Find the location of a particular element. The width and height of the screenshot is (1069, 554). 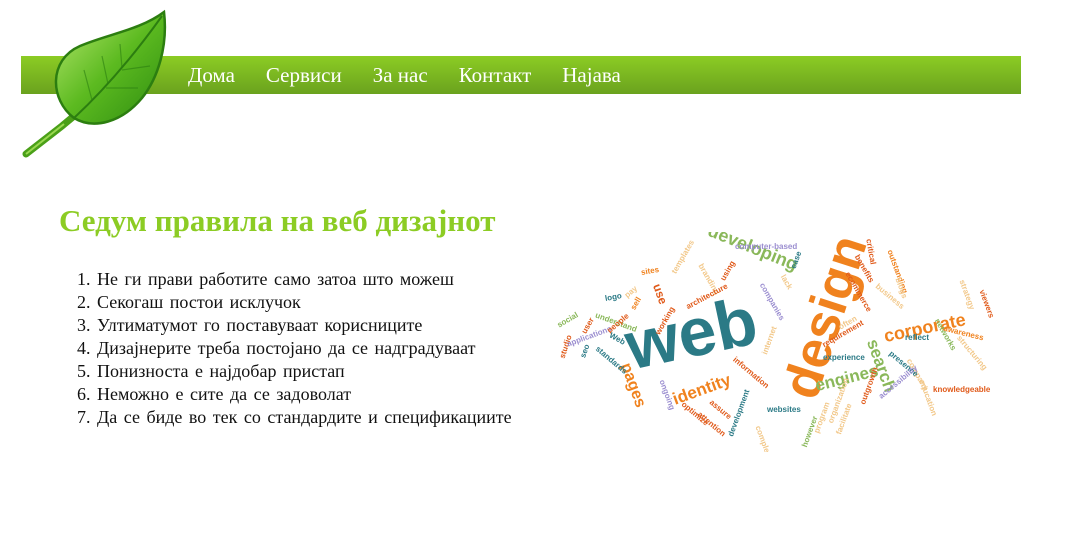

list-item: Секогаш постои исклучок is located at coordinates (319, 302).